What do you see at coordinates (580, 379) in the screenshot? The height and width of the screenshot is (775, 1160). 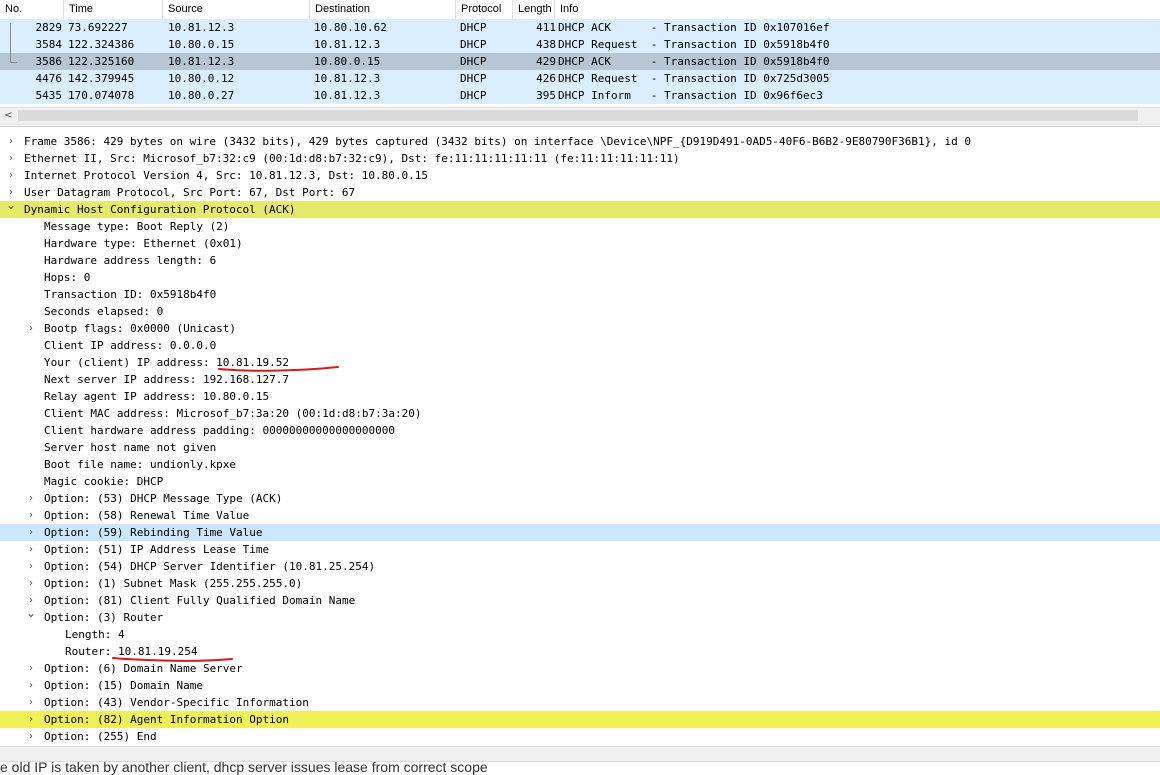 I see `detail-tree-item: Next server IP address: 192.168.127.7` at bounding box center [580, 379].